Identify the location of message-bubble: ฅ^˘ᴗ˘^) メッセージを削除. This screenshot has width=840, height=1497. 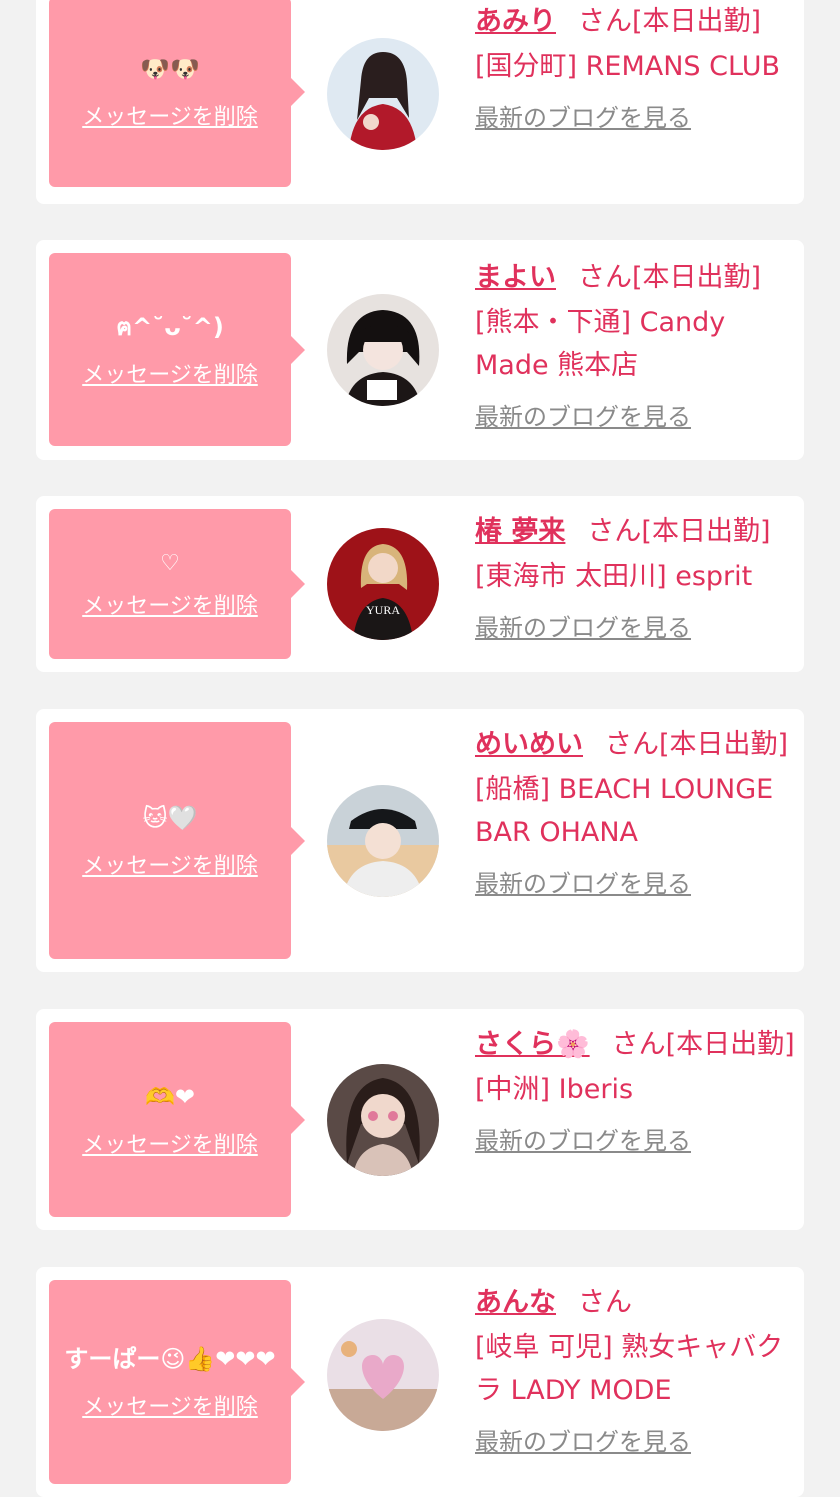
(177, 349).